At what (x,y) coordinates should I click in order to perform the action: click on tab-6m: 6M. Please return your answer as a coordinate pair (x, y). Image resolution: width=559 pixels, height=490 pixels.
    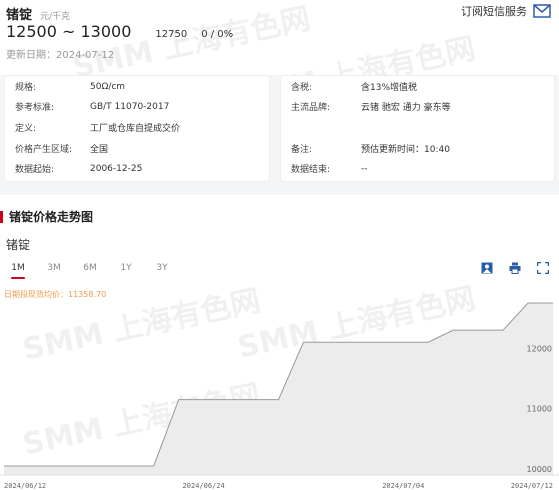
    Looking at the image, I should click on (90, 271).